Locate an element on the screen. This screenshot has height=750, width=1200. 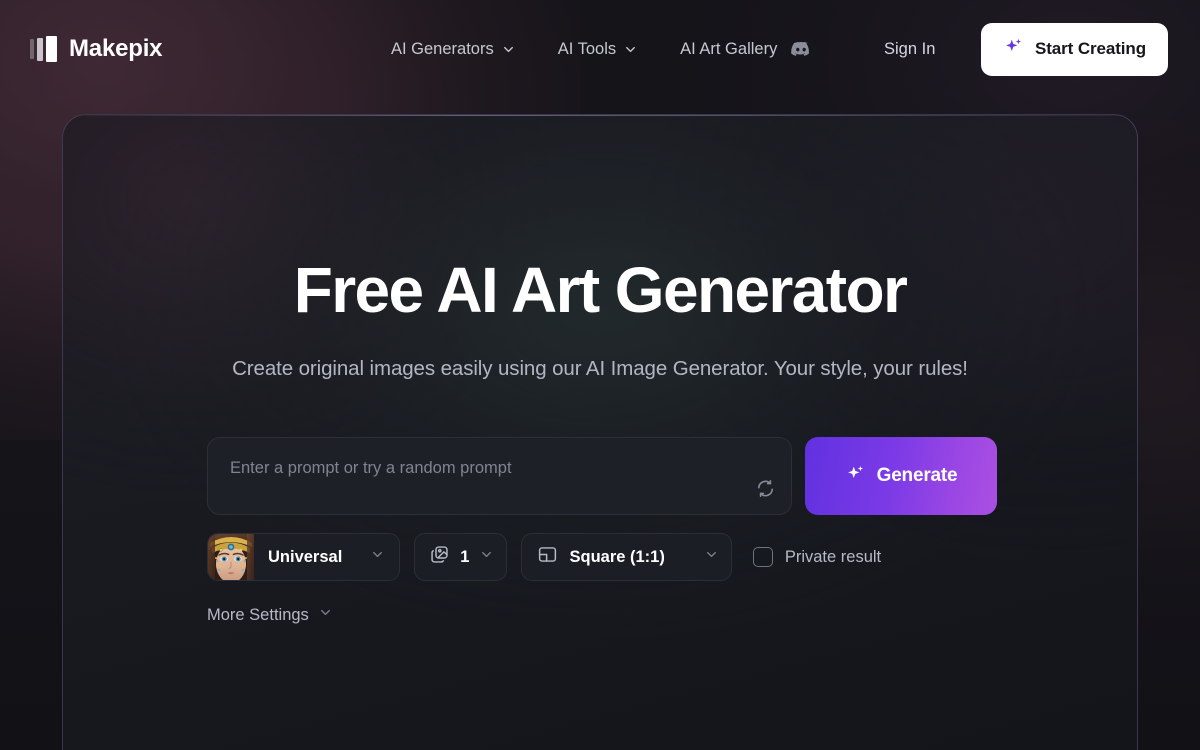
image-count-selector: 1 is located at coordinates (461, 557).